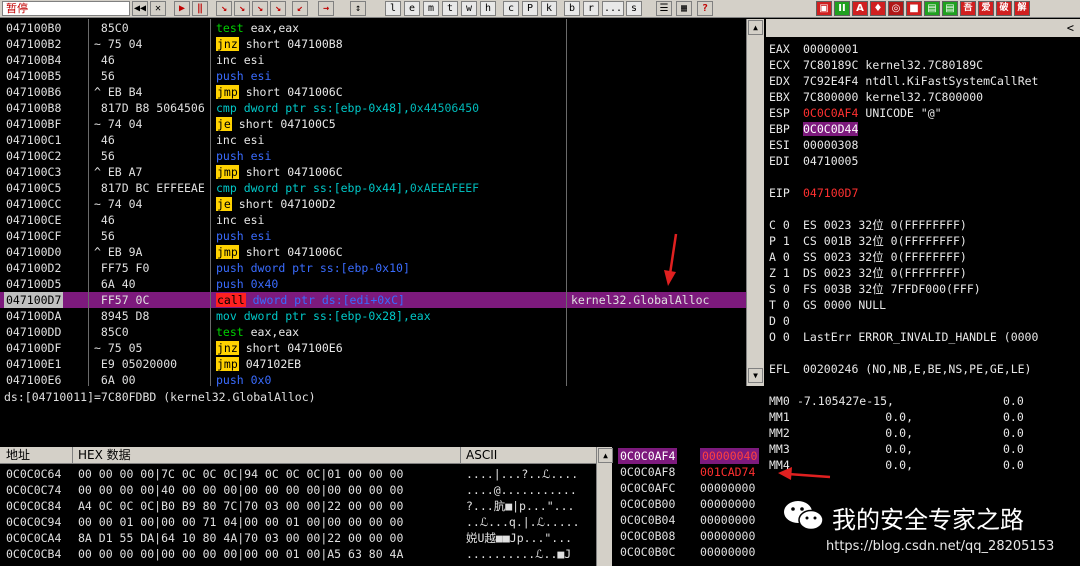 The width and height of the screenshot is (1080, 566). Describe the element at coordinates (885, 273) in the screenshot. I see `register-value: DS 0023 32位 0(FFFFFFFF)` at that location.